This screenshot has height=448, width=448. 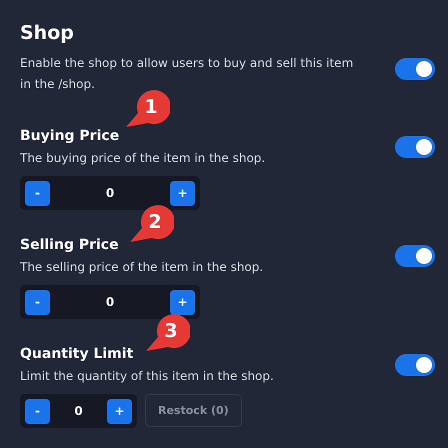 What do you see at coordinates (77, 354) in the screenshot?
I see `setting-title: Quantity Limit` at bounding box center [77, 354].